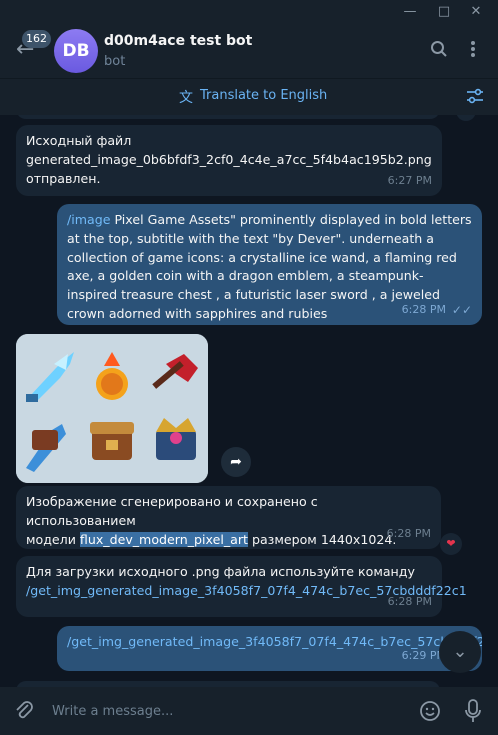 Image resolution: width=498 pixels, height=735 pixels. What do you see at coordinates (163, 539) in the screenshot?
I see `model-name-highlight: flux_dev_modern_pixel_art` at bounding box center [163, 539].